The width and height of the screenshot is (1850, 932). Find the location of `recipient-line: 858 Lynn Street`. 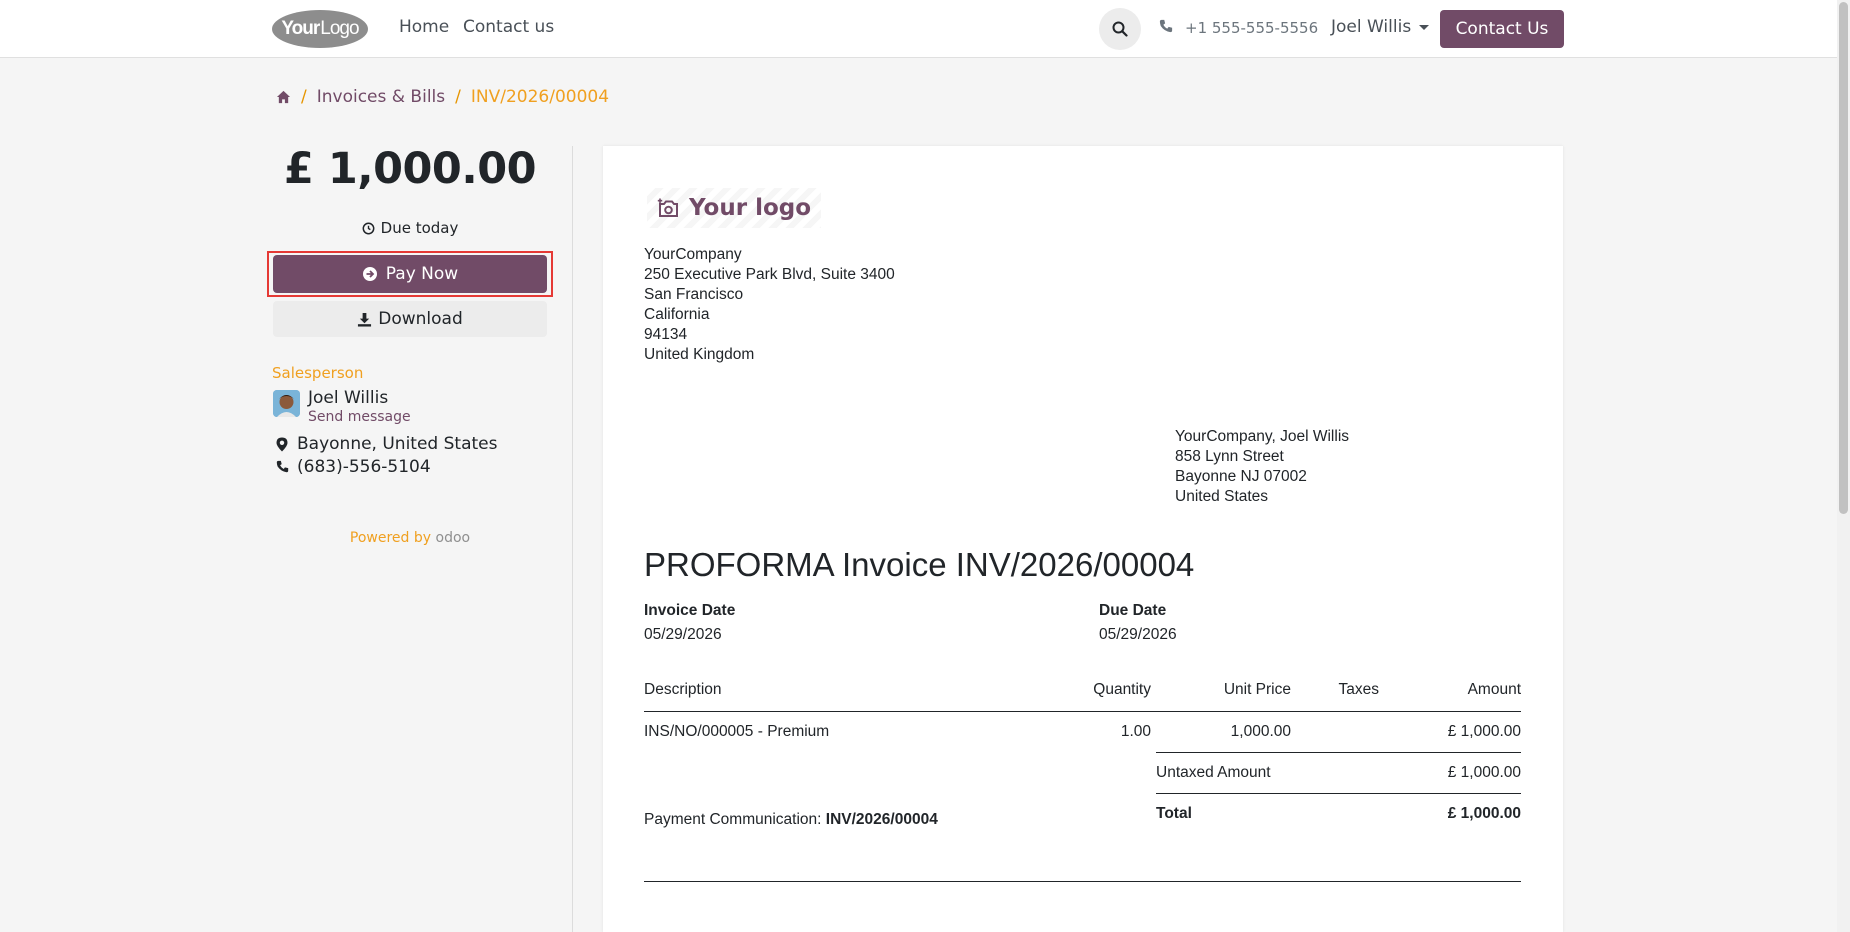

recipient-line: 858 Lynn Street is located at coordinates (1229, 456).